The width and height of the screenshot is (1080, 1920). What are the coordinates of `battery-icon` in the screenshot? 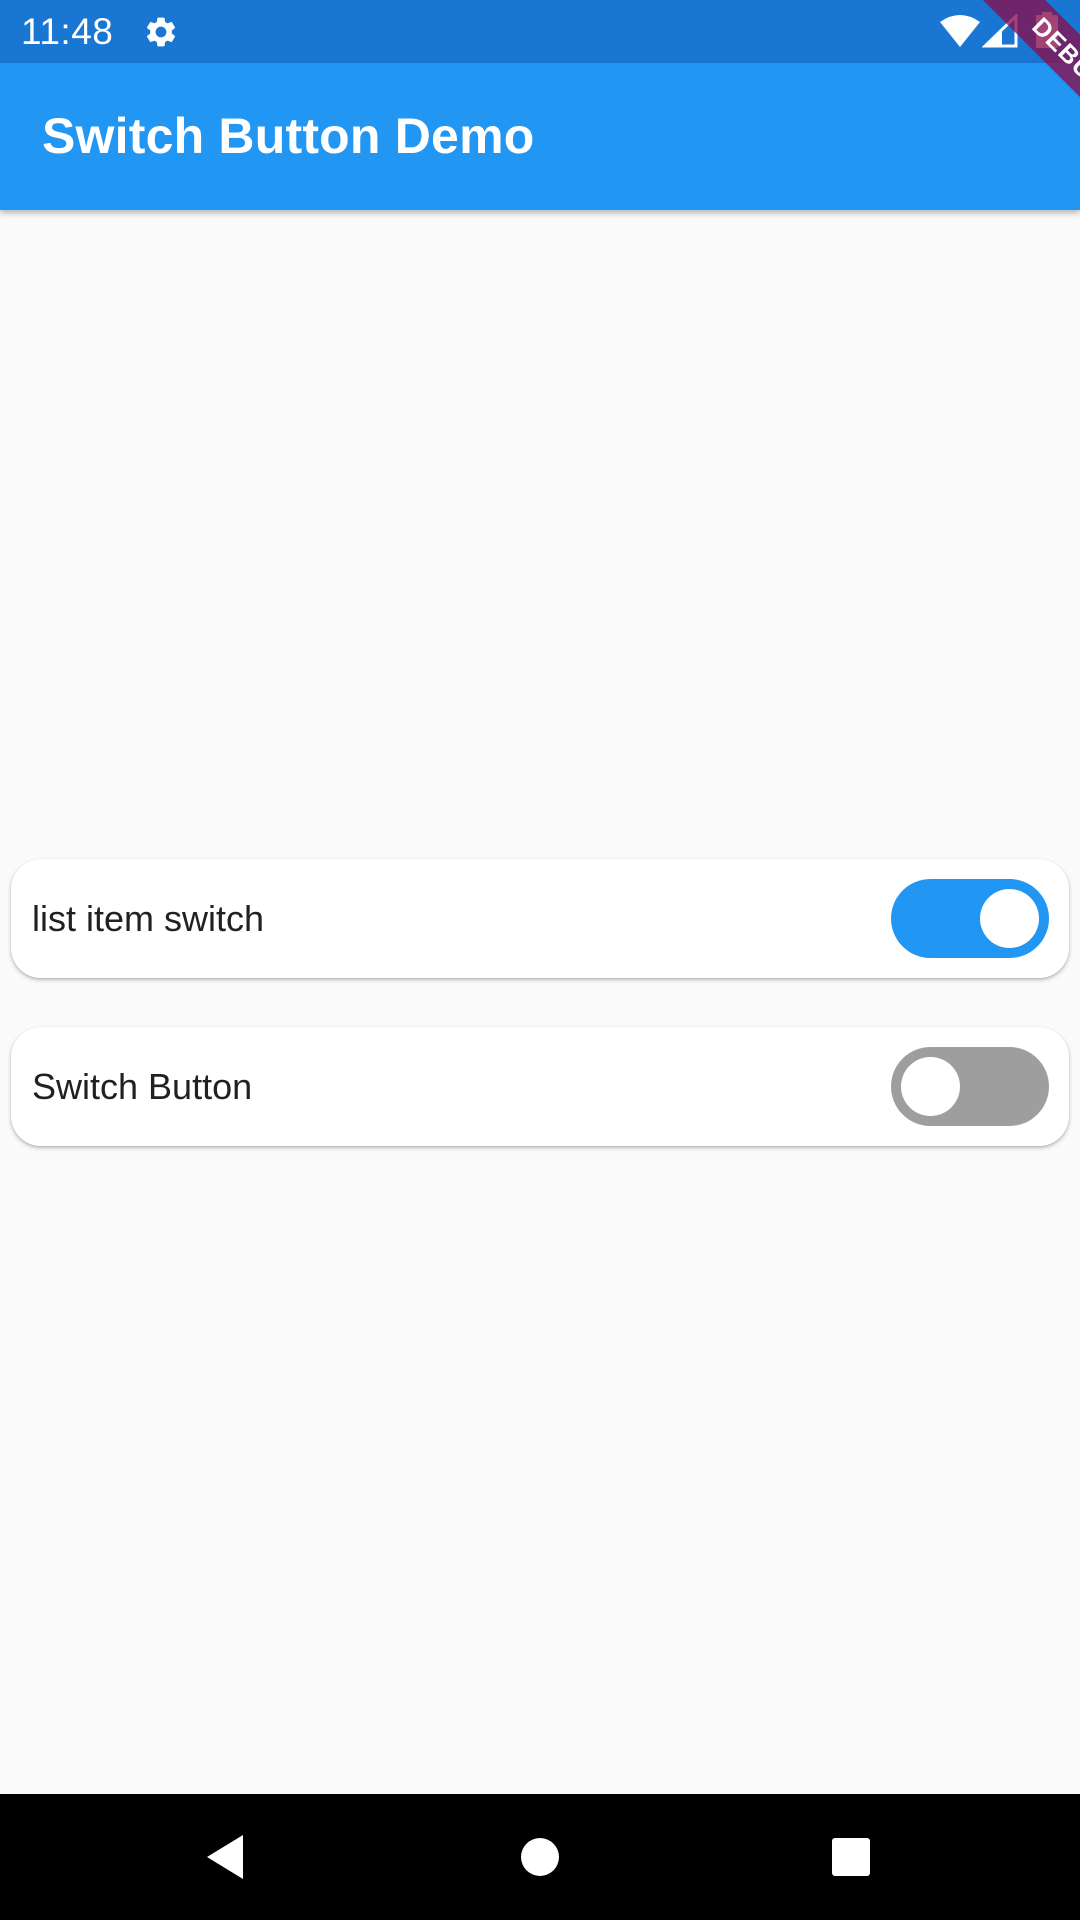 It's located at (1047, 30).